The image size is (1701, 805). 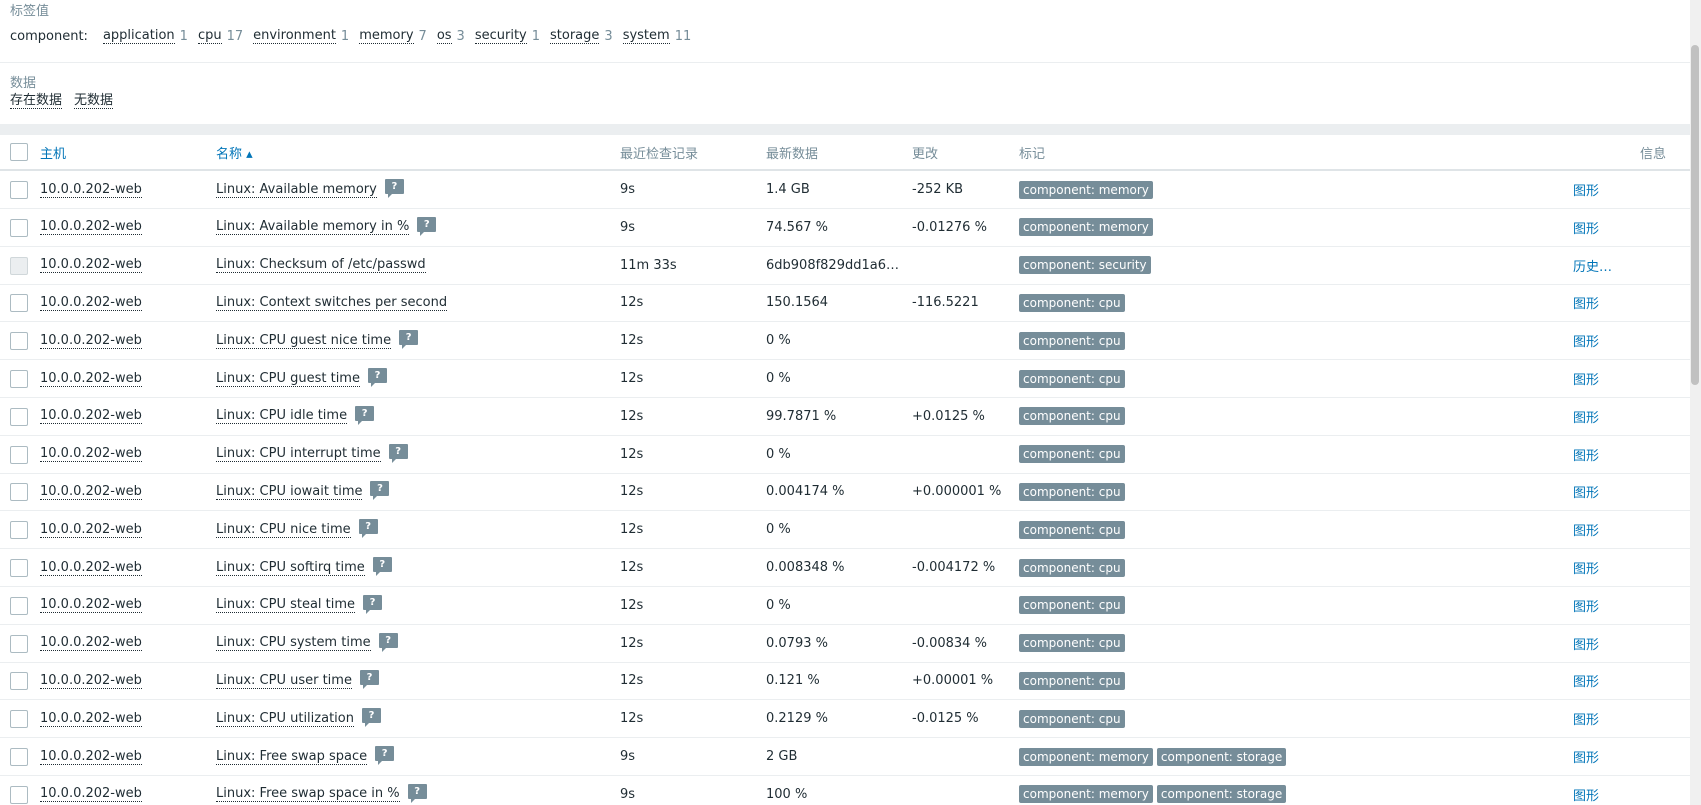 I want to click on tag-value-link: system, so click(x=646, y=36).